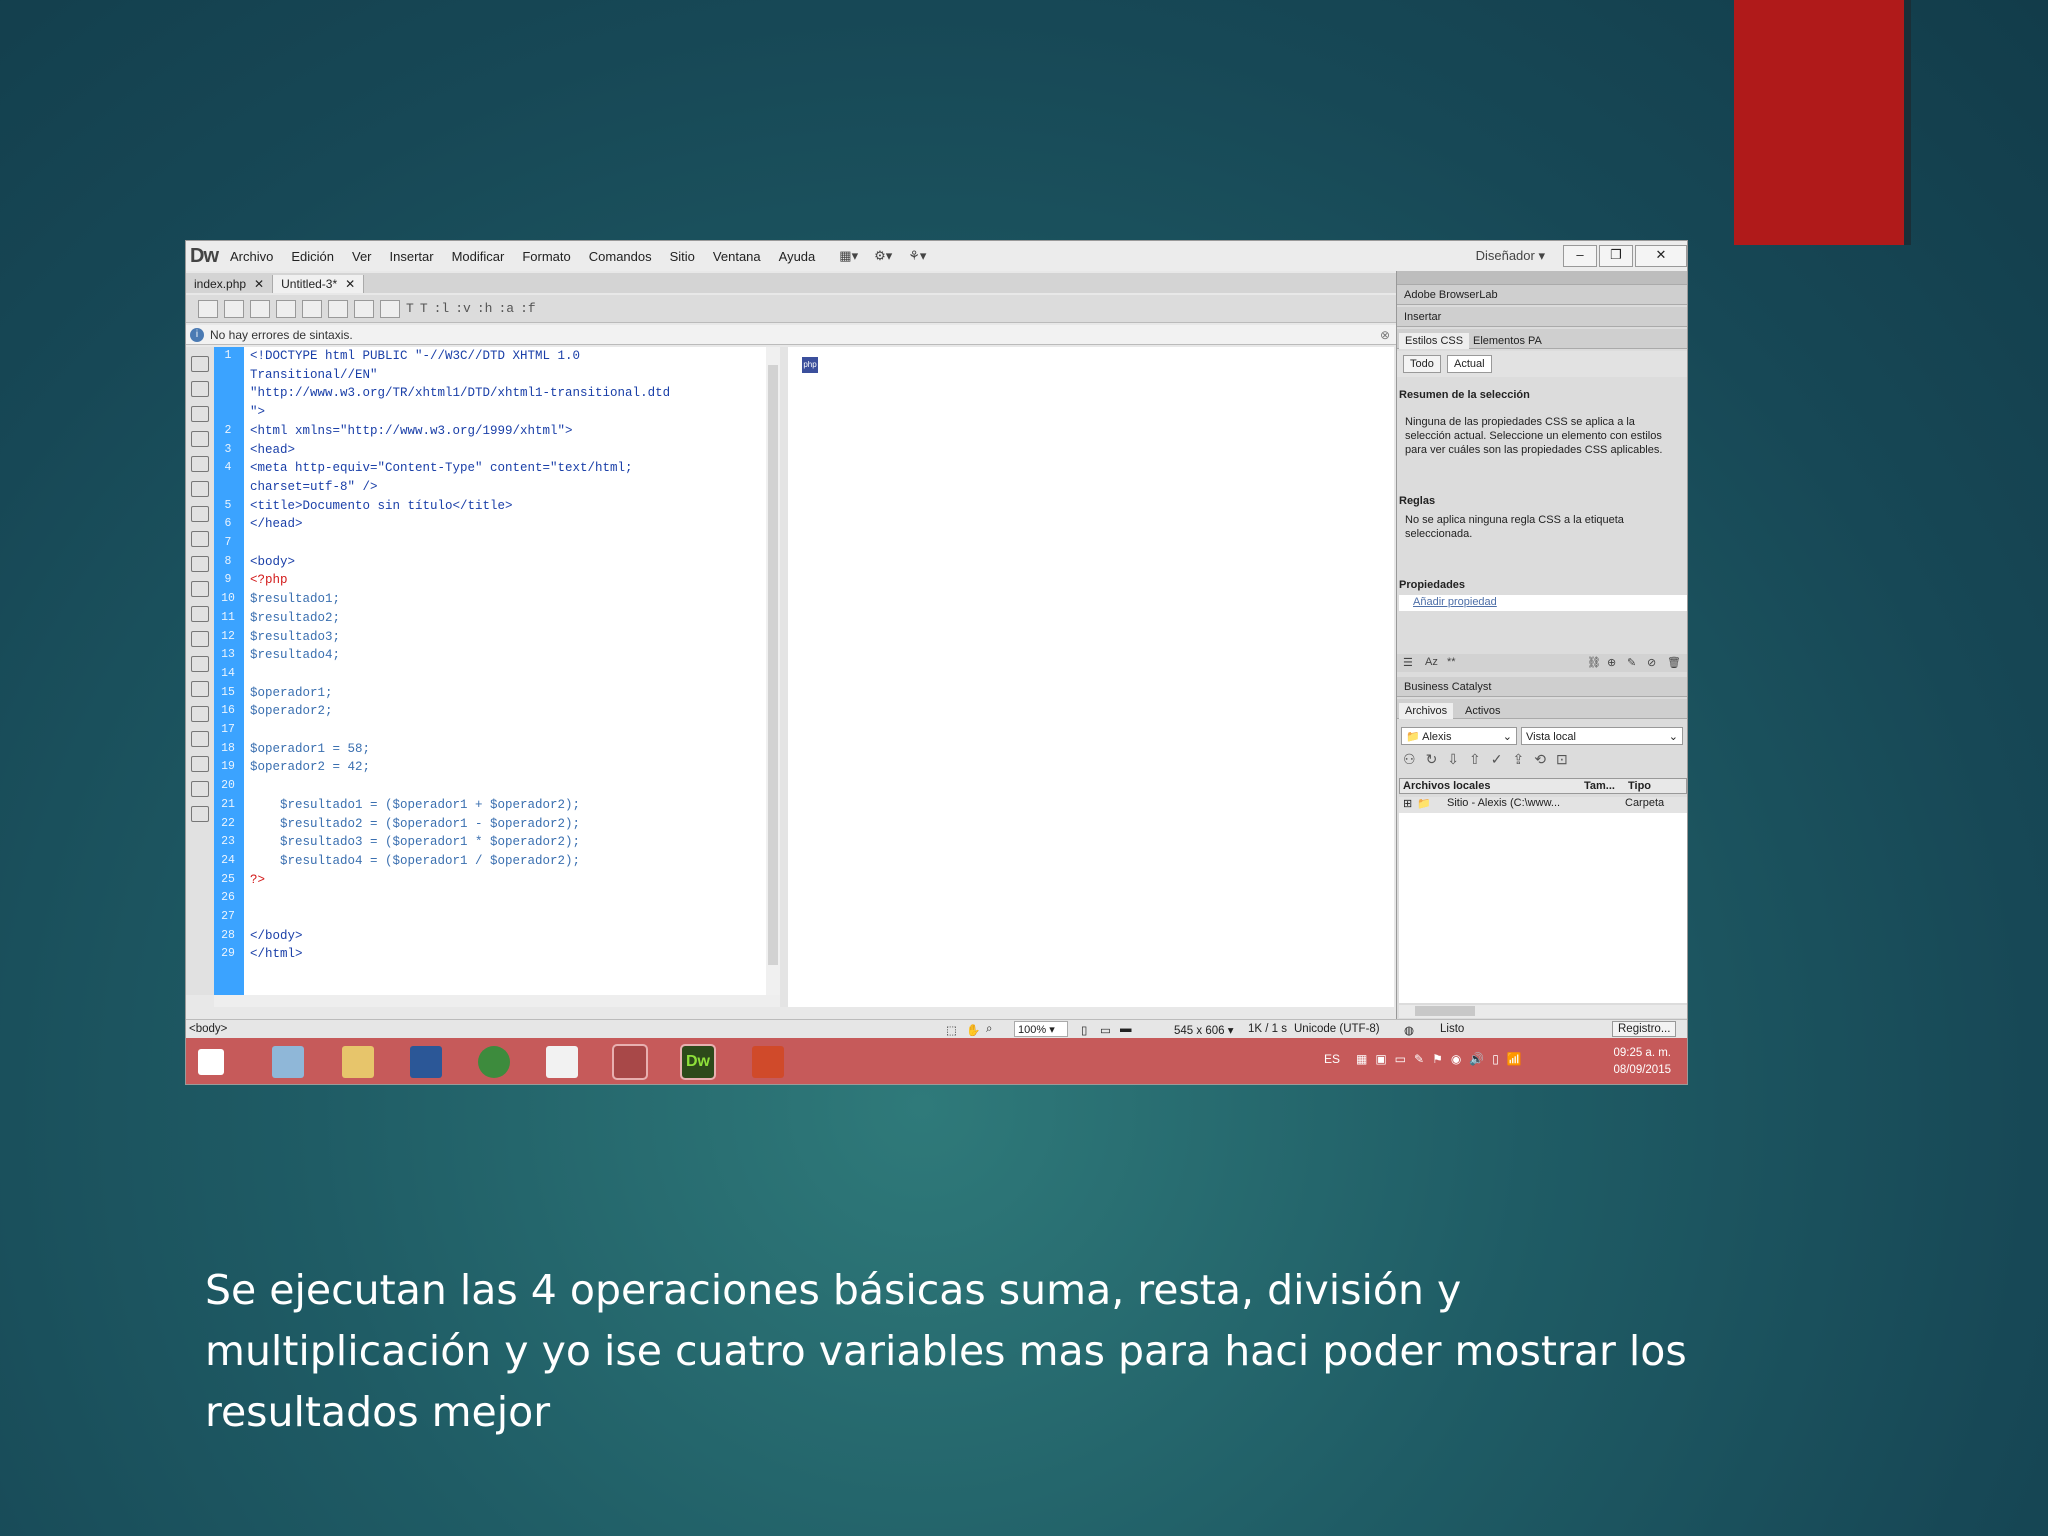 The height and width of the screenshot is (1536, 2048). What do you see at coordinates (228, 579) in the screenshot?
I see `line-number: 9` at bounding box center [228, 579].